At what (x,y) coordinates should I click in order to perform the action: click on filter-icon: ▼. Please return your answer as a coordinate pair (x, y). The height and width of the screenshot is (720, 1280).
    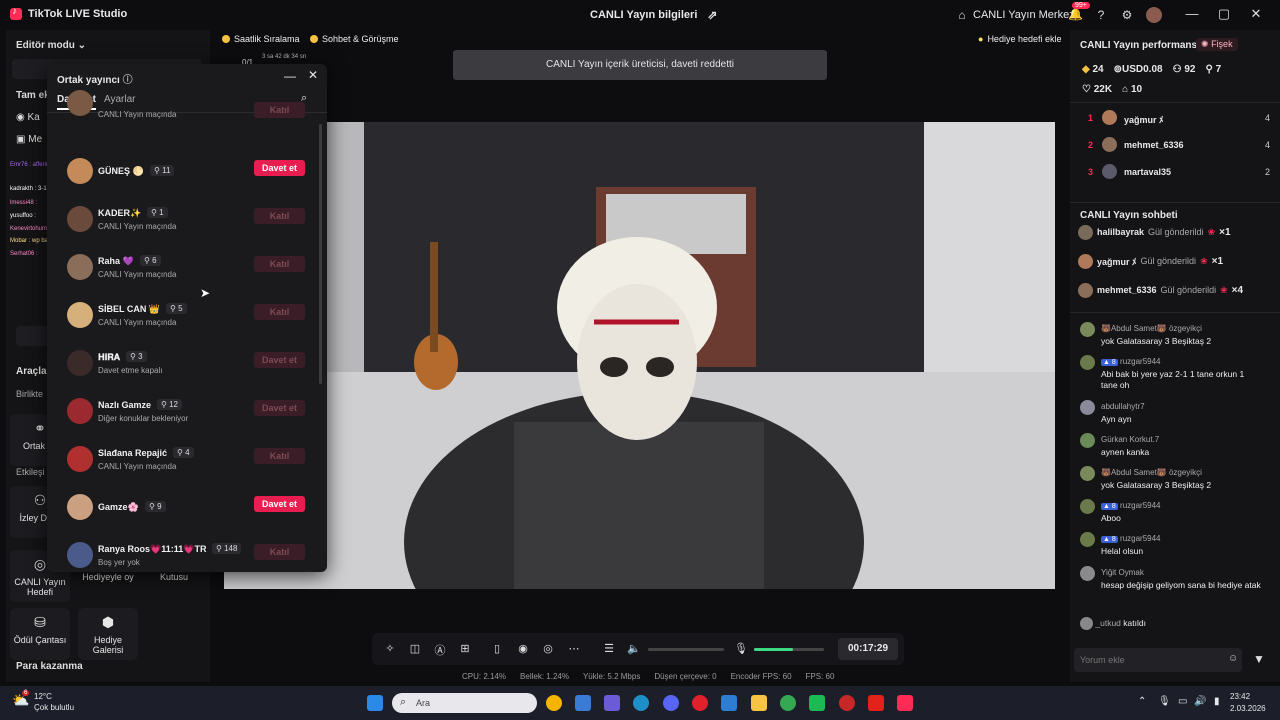
    Looking at the image, I should click on (1259, 659).